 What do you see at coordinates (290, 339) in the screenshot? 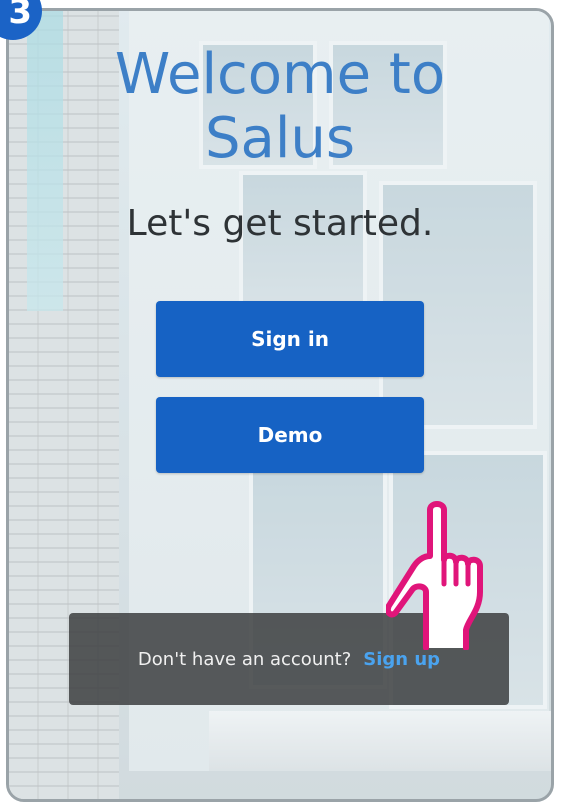
I see `sign-in-button: Sign in` at bounding box center [290, 339].